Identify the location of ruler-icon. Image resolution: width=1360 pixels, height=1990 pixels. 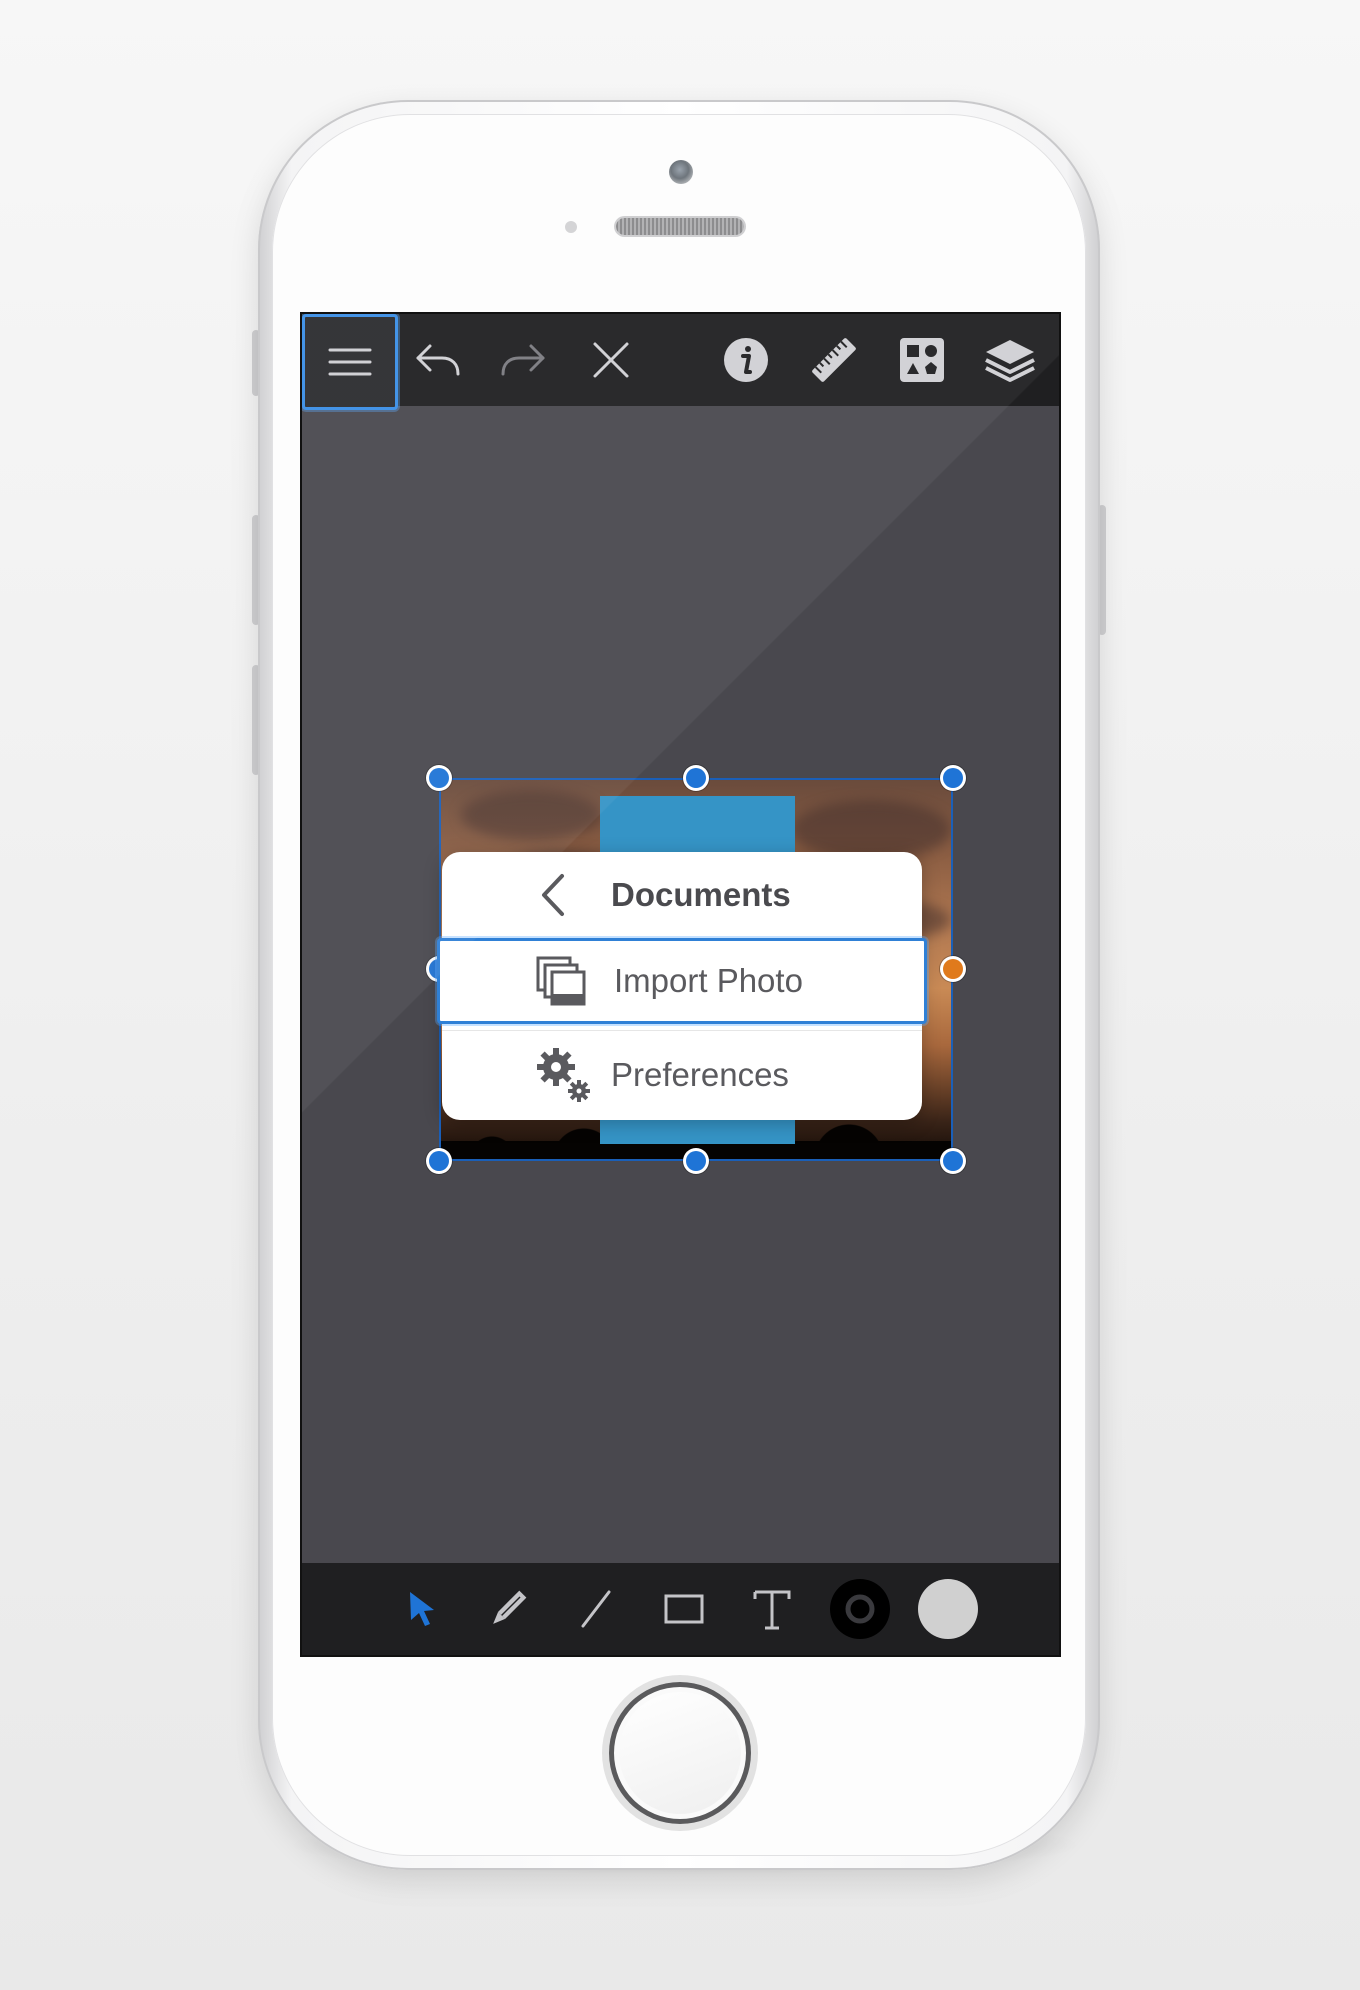
(834, 360).